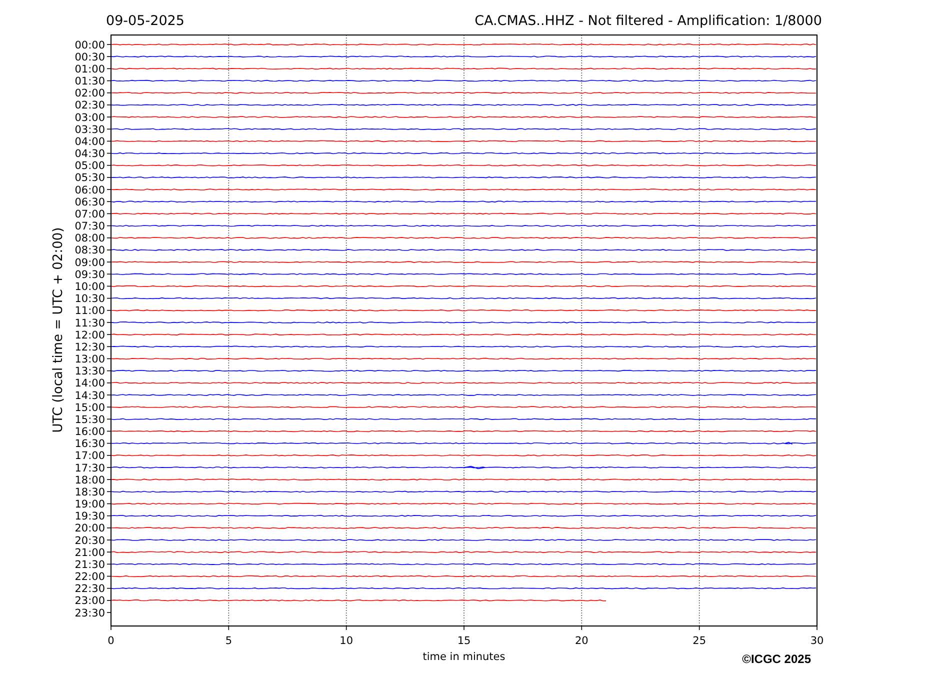 The height and width of the screenshot is (696, 927). Describe the element at coordinates (817, 641) in the screenshot. I see `x-tick-label: 30` at that location.